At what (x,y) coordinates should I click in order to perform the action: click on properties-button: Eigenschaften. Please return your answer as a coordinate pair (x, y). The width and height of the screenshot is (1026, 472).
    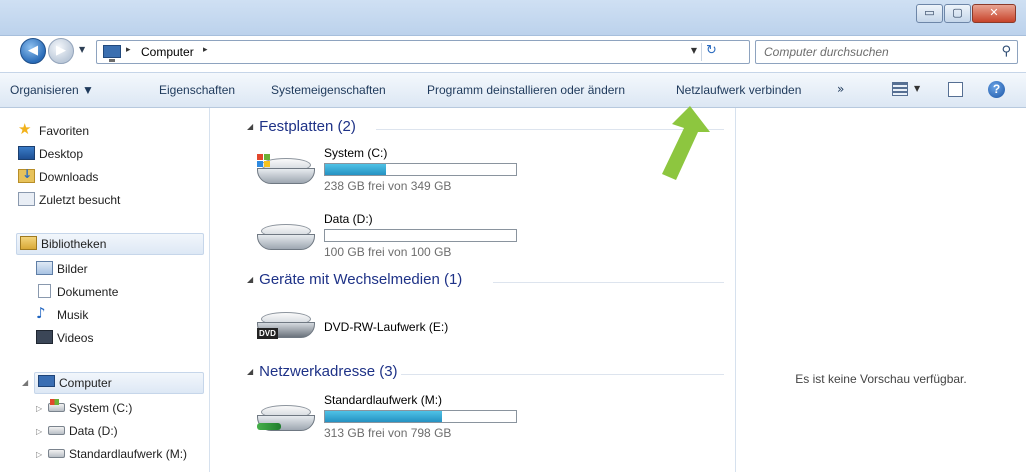
    Looking at the image, I should click on (197, 90).